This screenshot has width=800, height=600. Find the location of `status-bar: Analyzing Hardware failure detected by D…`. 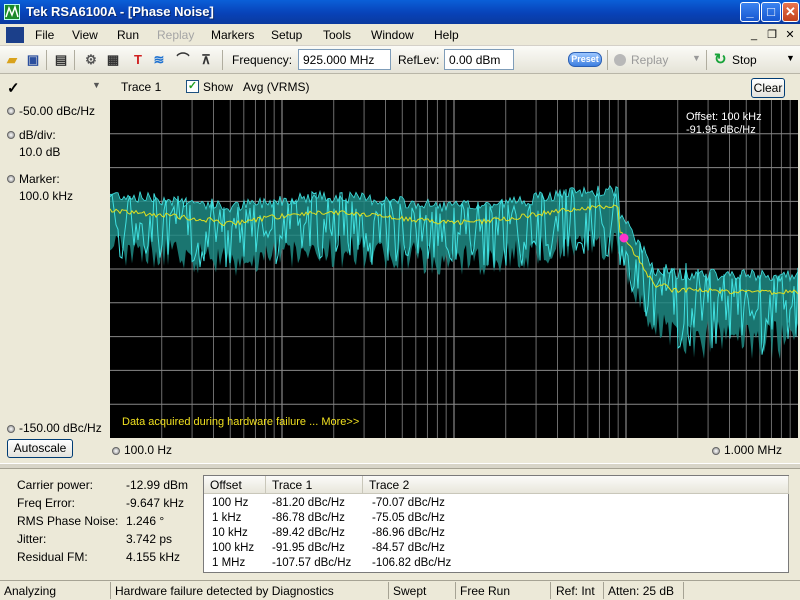

status-bar: Analyzing Hardware failure detected by D… is located at coordinates (400, 590).